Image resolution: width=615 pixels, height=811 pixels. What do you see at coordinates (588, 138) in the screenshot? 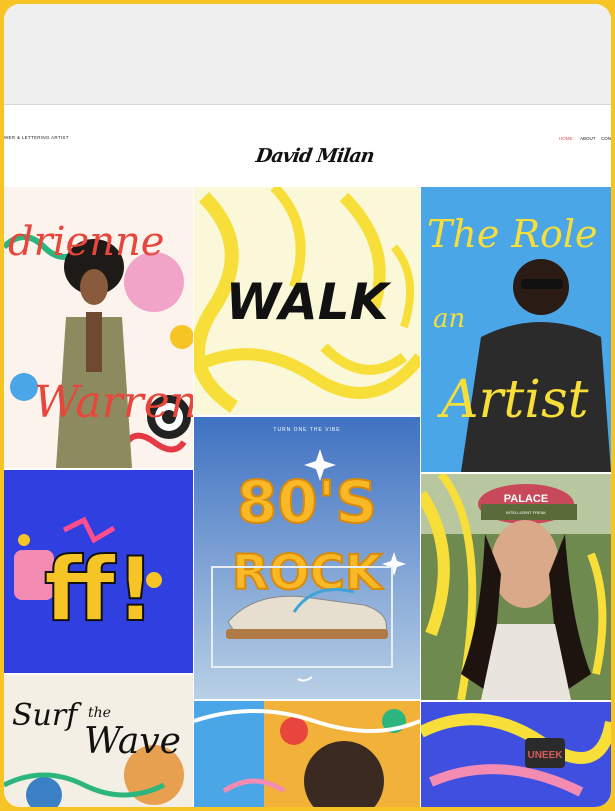
I see `nav-about: ABOUT` at bounding box center [588, 138].